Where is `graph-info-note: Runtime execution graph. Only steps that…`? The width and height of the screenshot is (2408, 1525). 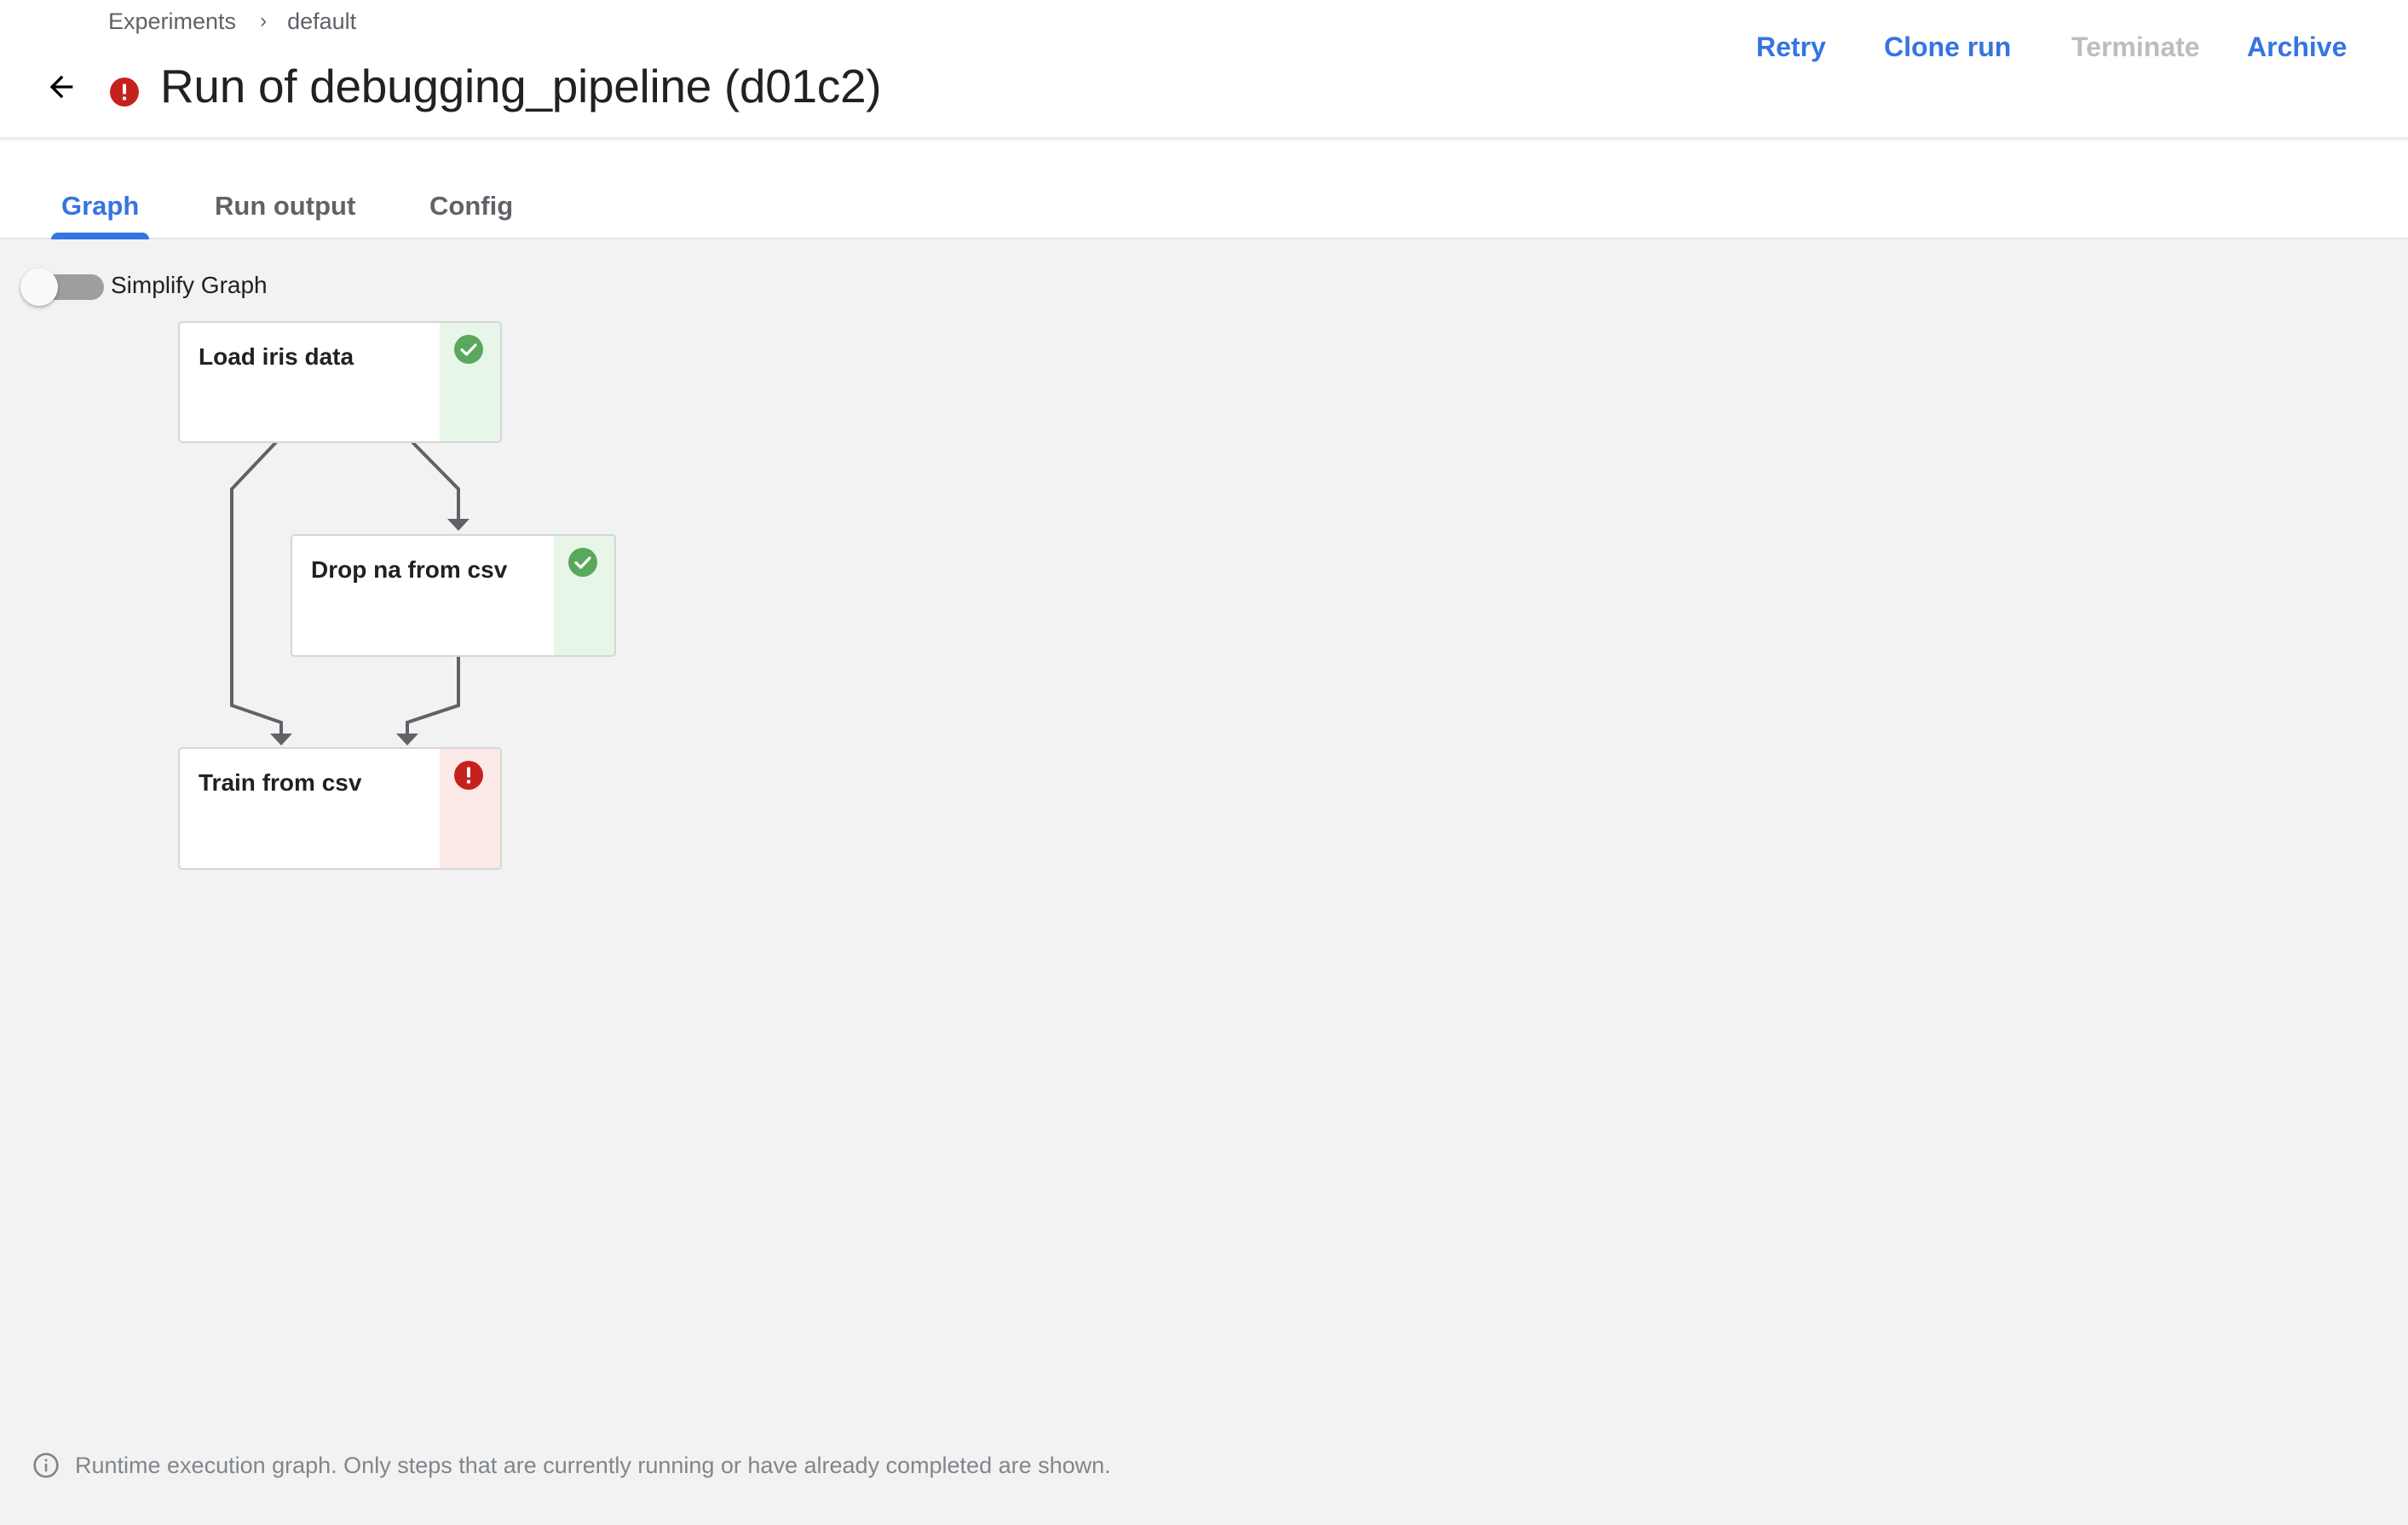
graph-info-note: Runtime execution graph. Only steps that… is located at coordinates (571, 1465).